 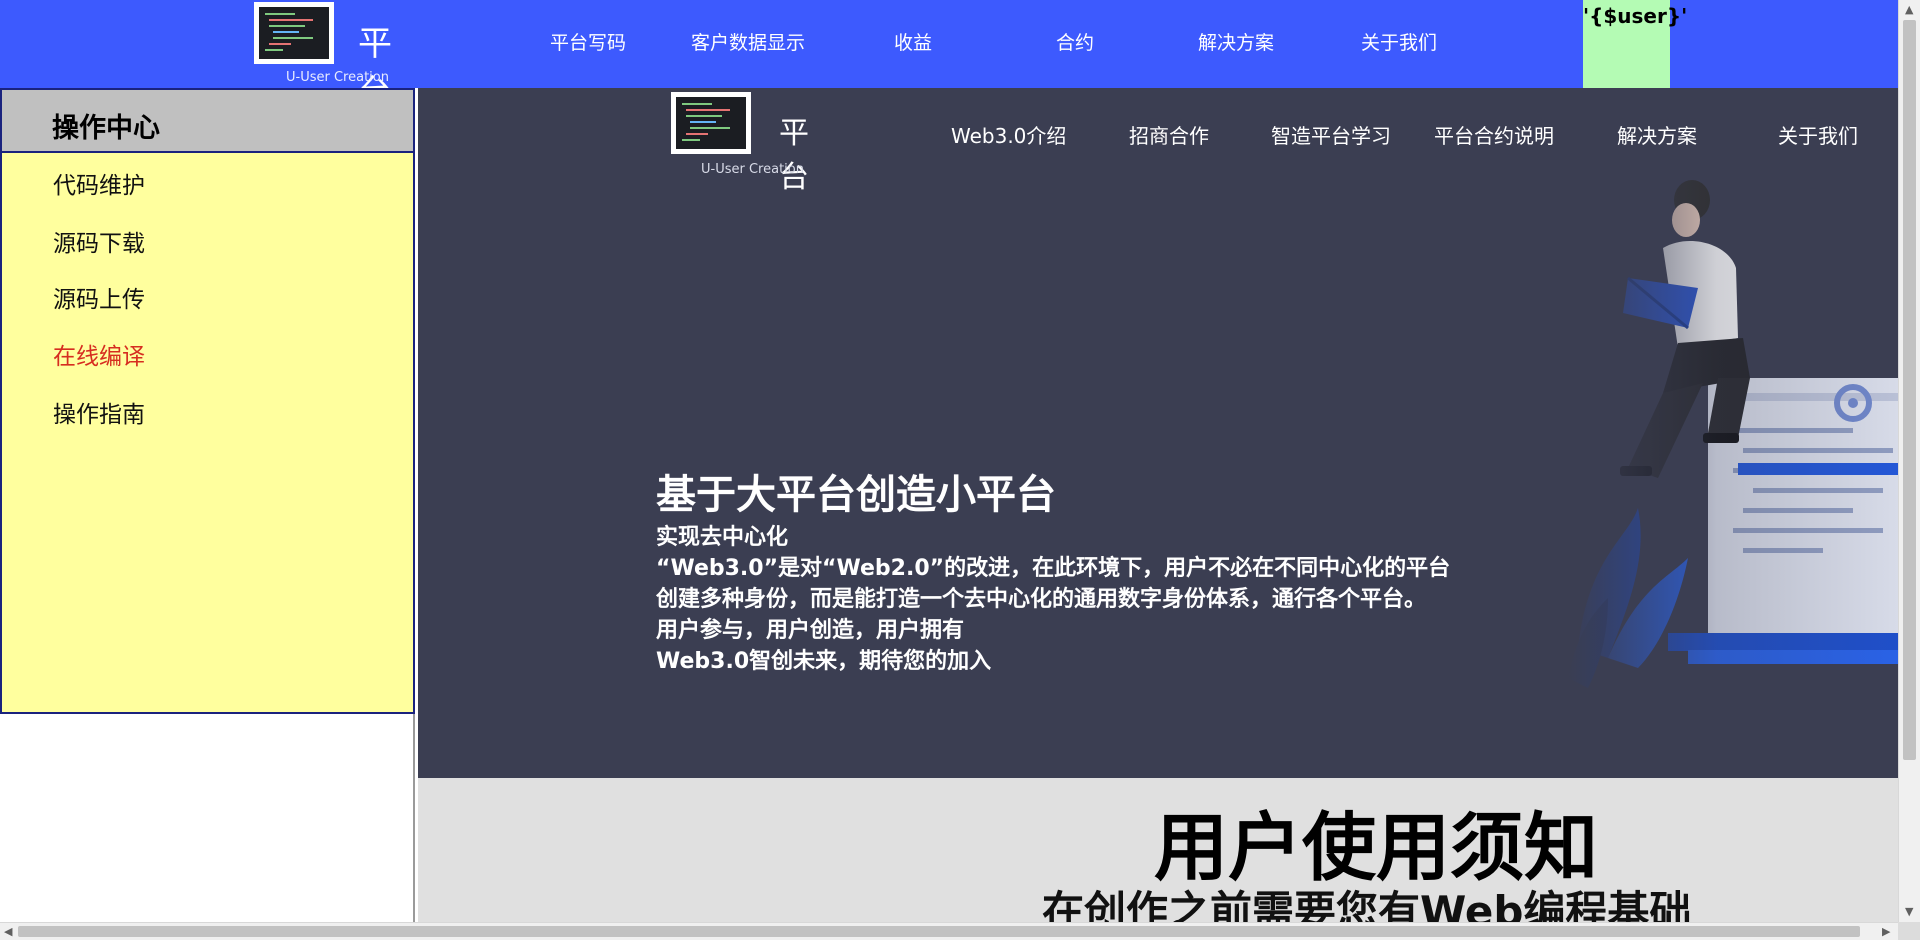 What do you see at coordinates (824, 661) in the screenshot?
I see `hero-line: Web3.0智创未来，期待您的加入` at bounding box center [824, 661].